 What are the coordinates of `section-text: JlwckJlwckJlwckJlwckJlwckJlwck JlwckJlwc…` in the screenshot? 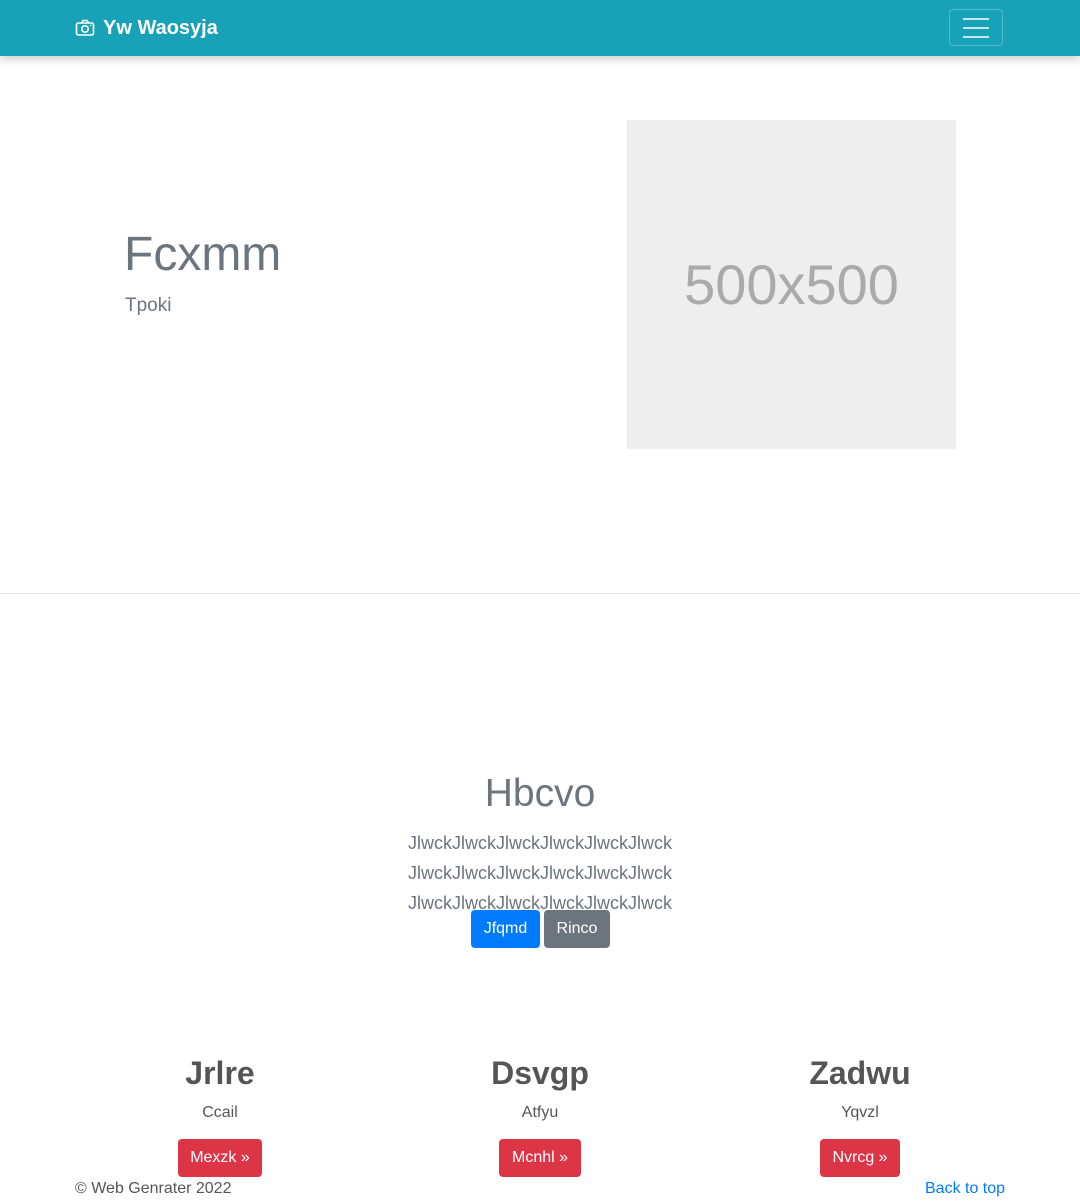 It's located at (540, 873).